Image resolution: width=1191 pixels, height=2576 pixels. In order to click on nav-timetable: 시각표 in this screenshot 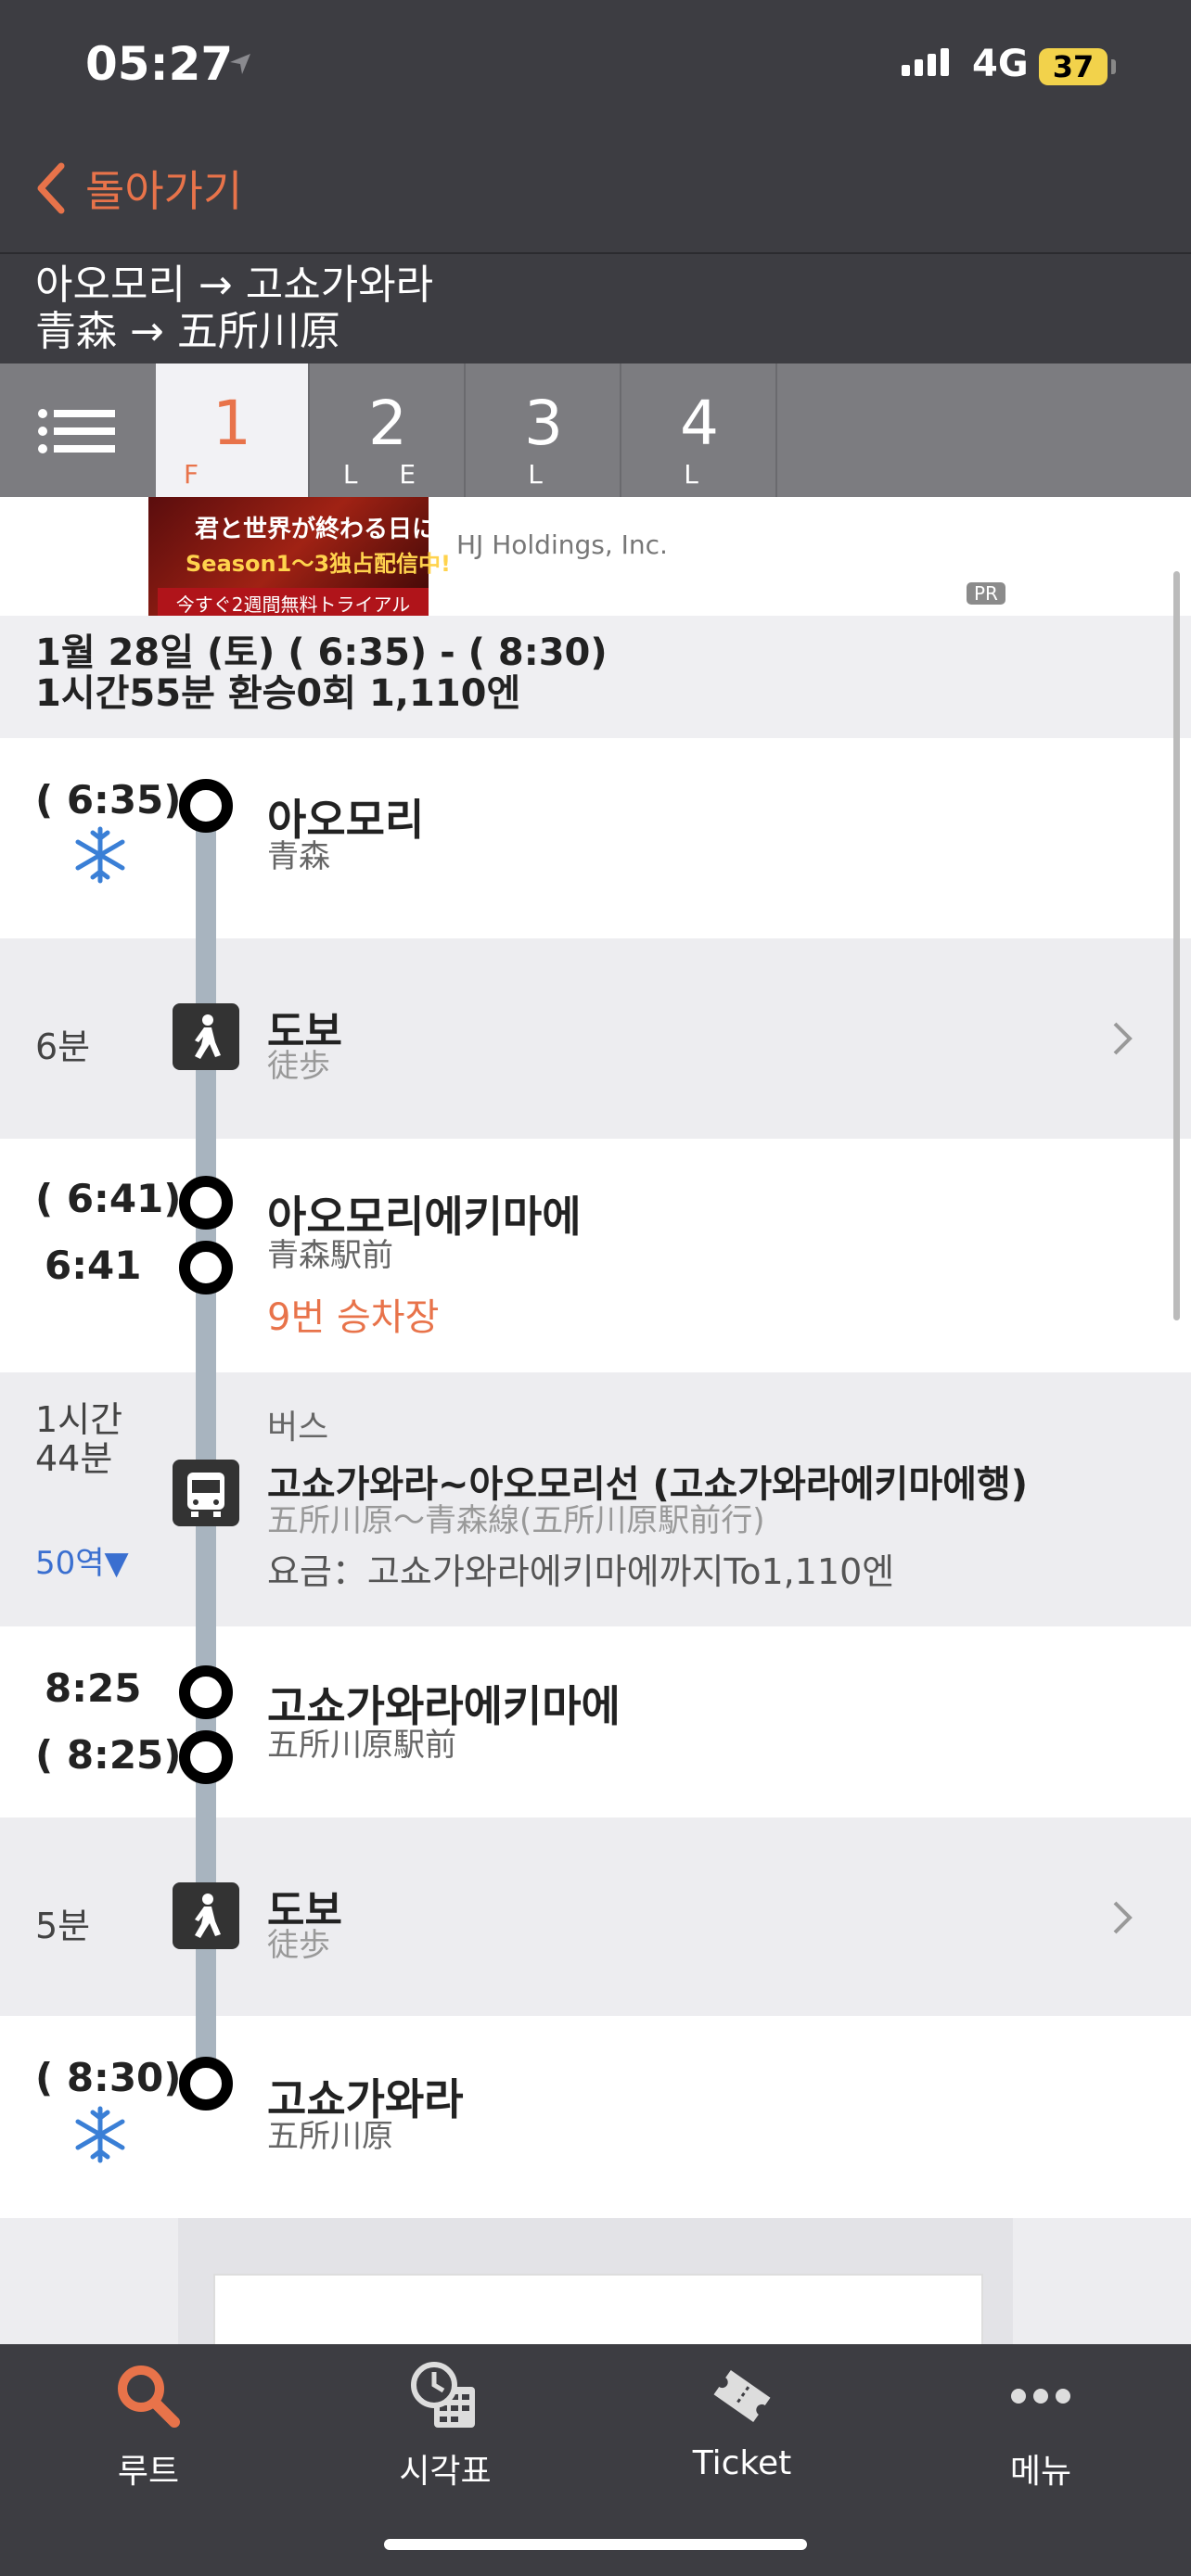, I will do `click(445, 2426)`.